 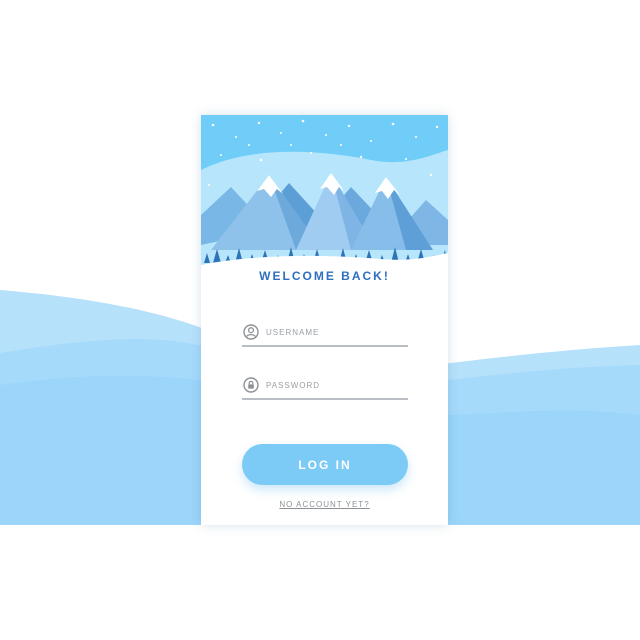 What do you see at coordinates (251, 332) in the screenshot?
I see `user-icon` at bounding box center [251, 332].